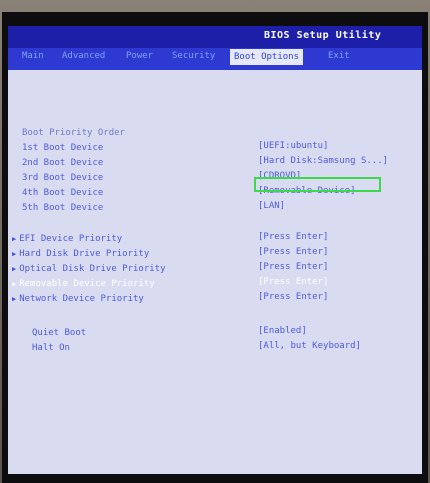 This screenshot has width=430, height=483. Describe the element at coordinates (33, 56) in the screenshot. I see `tab-main: Main` at that location.